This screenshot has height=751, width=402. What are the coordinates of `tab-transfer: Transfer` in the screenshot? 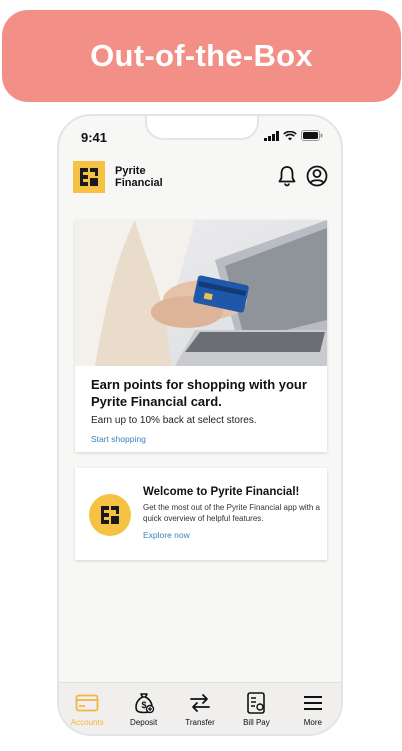 It's located at (200, 708).